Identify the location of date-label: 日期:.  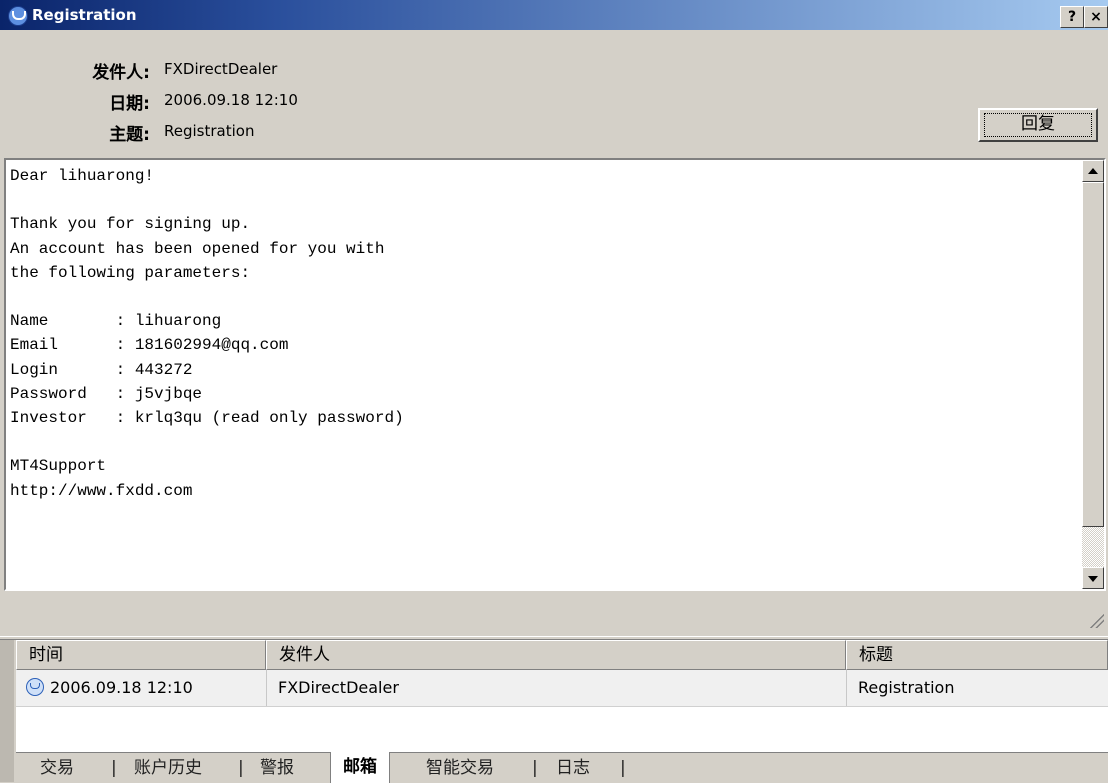
(129, 104).